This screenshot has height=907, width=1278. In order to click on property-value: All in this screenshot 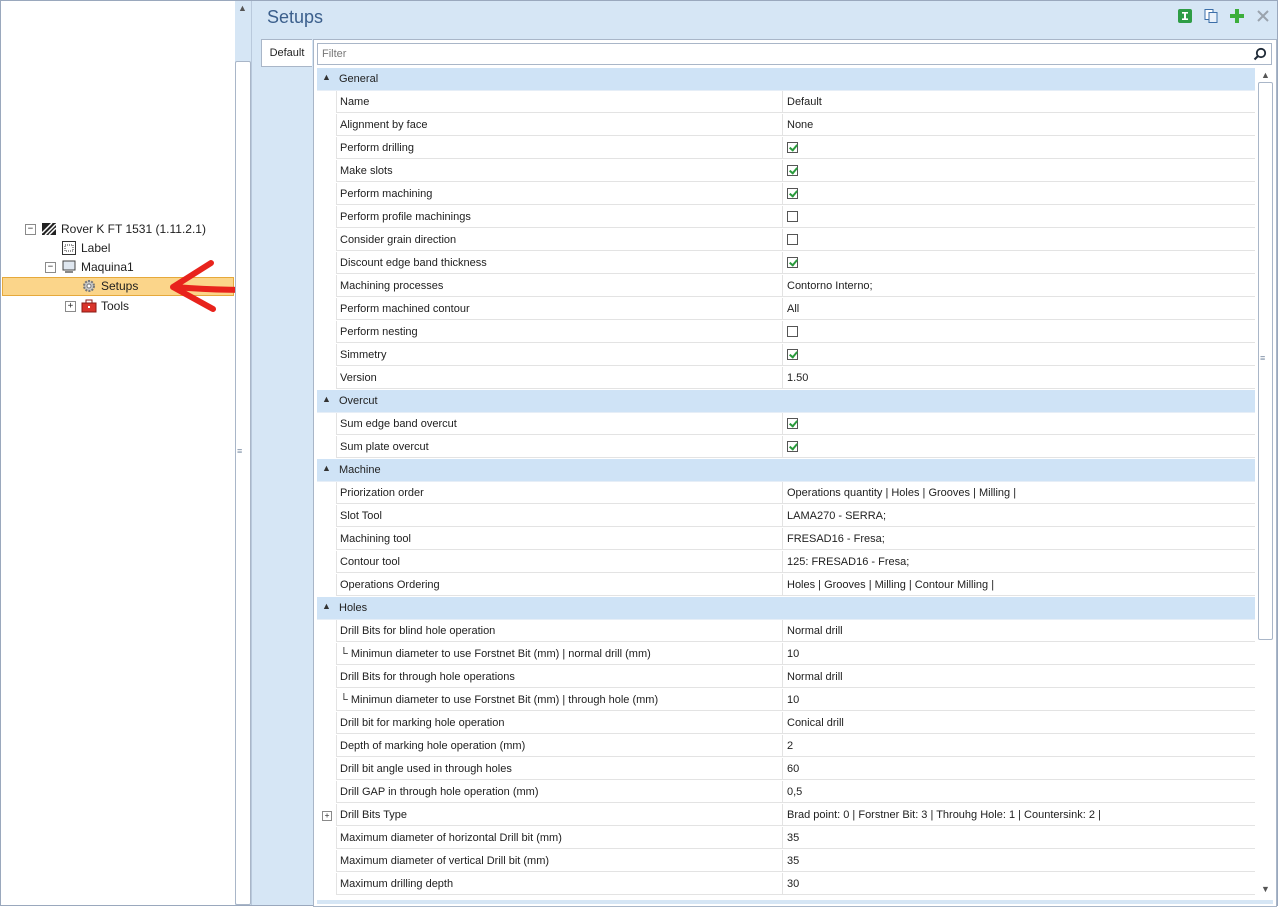, I will do `click(1019, 309)`.